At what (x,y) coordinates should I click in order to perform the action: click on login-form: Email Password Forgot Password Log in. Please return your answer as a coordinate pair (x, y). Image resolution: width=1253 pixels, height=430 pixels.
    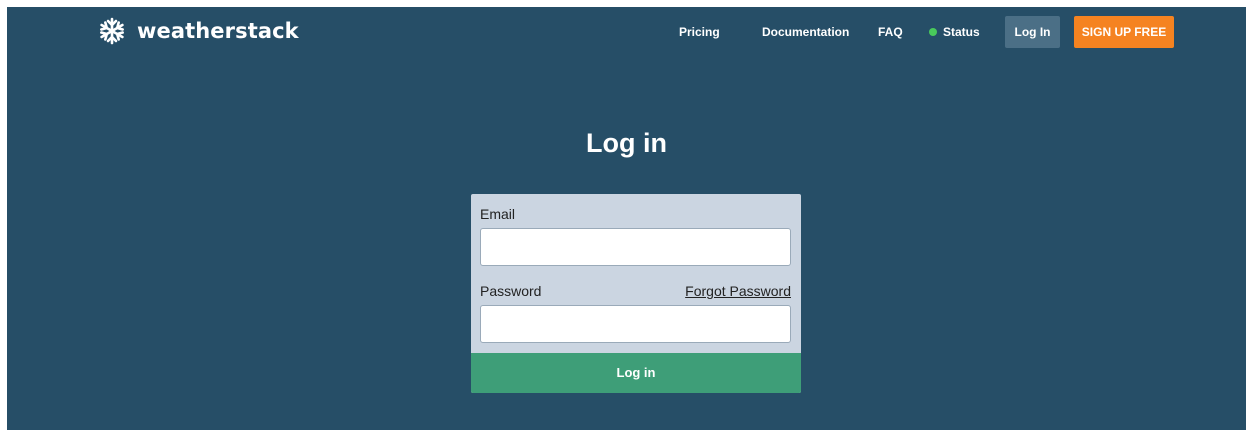
    Looking at the image, I should click on (636, 293).